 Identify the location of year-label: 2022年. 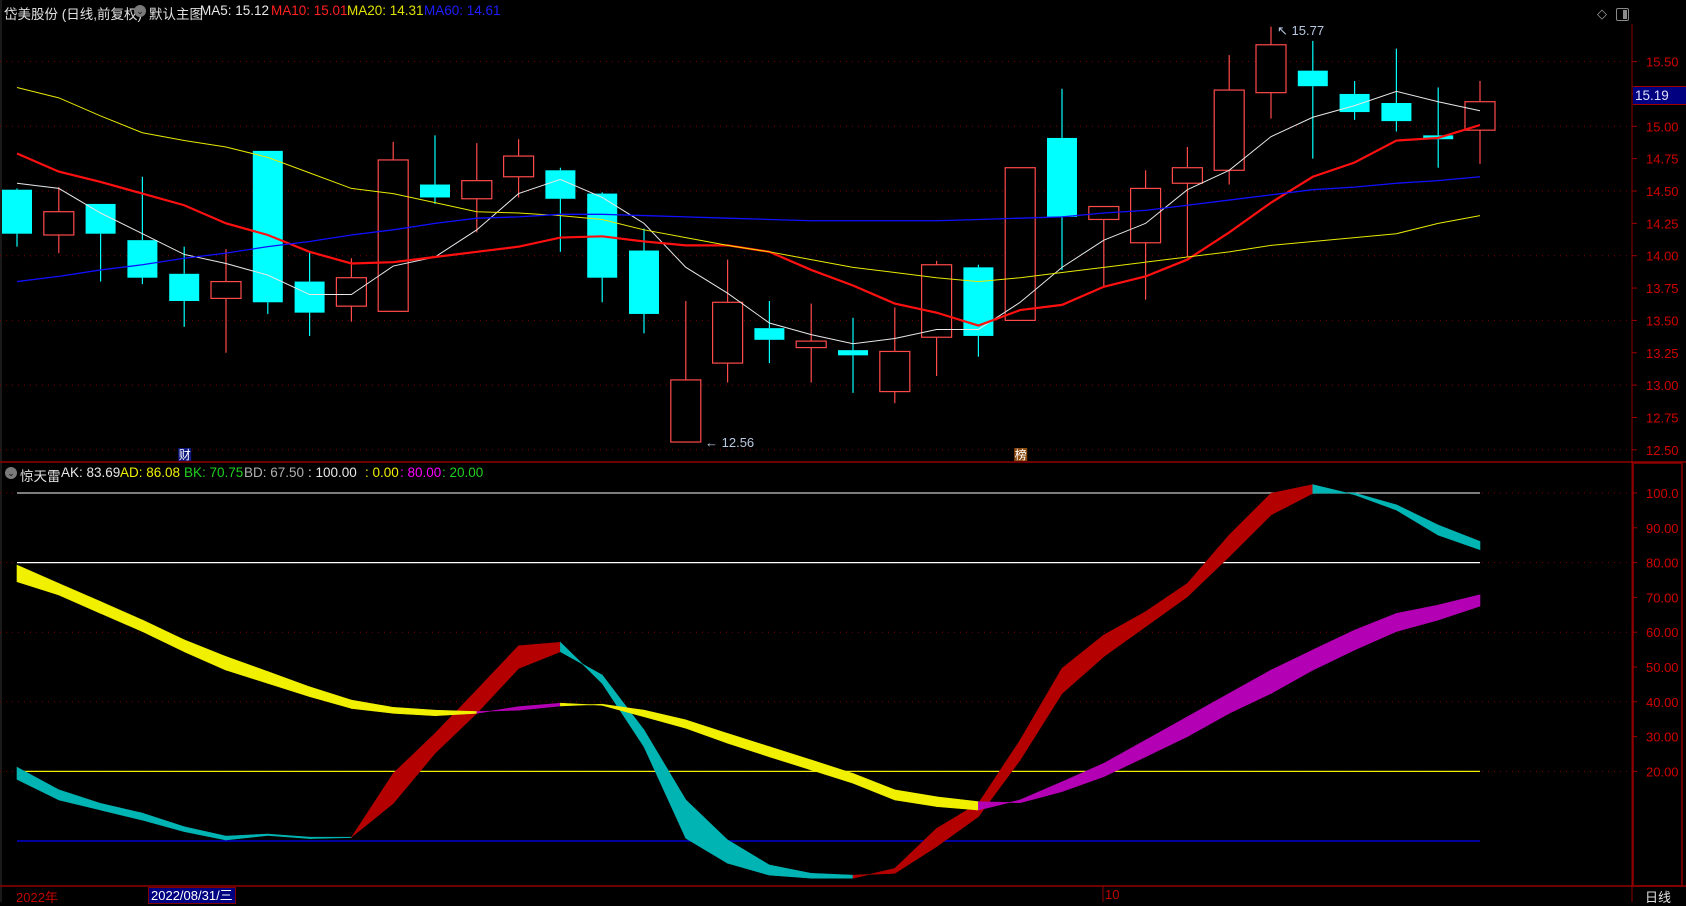
(37, 897).